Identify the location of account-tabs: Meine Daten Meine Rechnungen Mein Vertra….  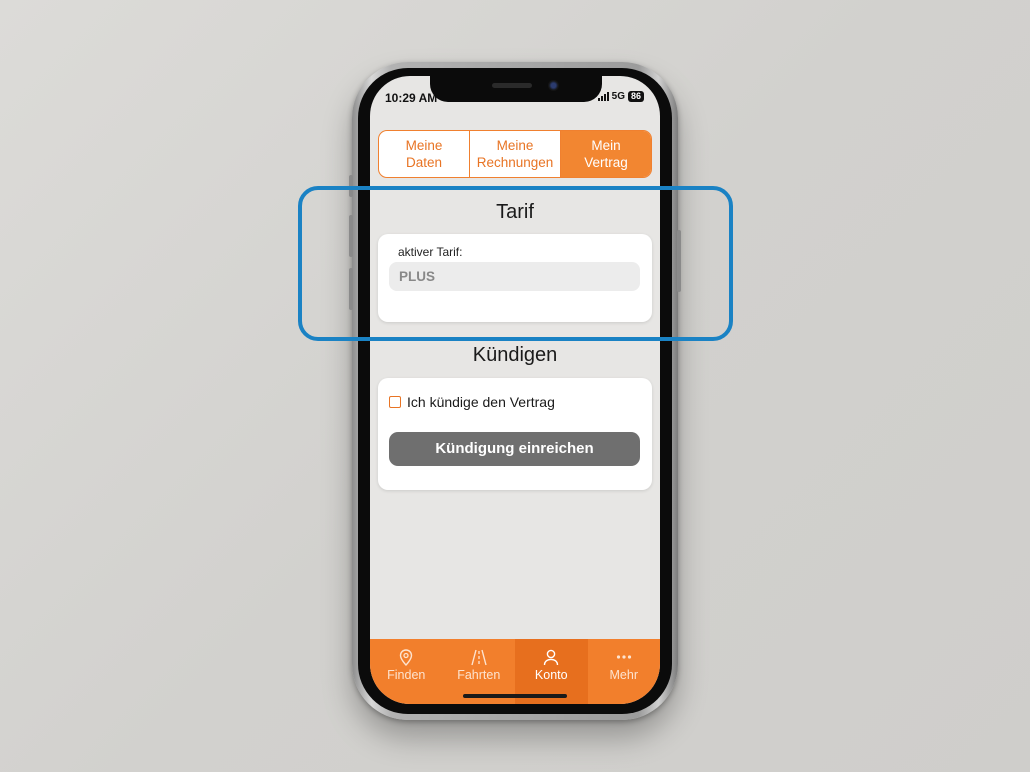
(515, 154).